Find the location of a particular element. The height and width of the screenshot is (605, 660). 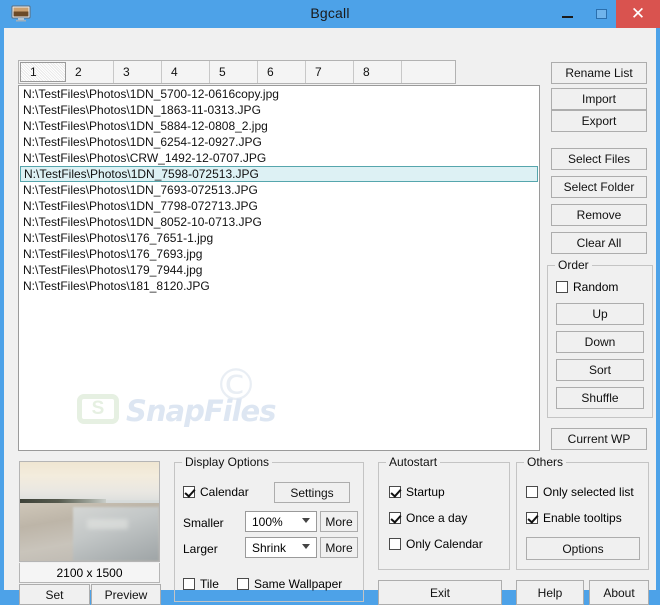

options-button: Options is located at coordinates (583, 548).